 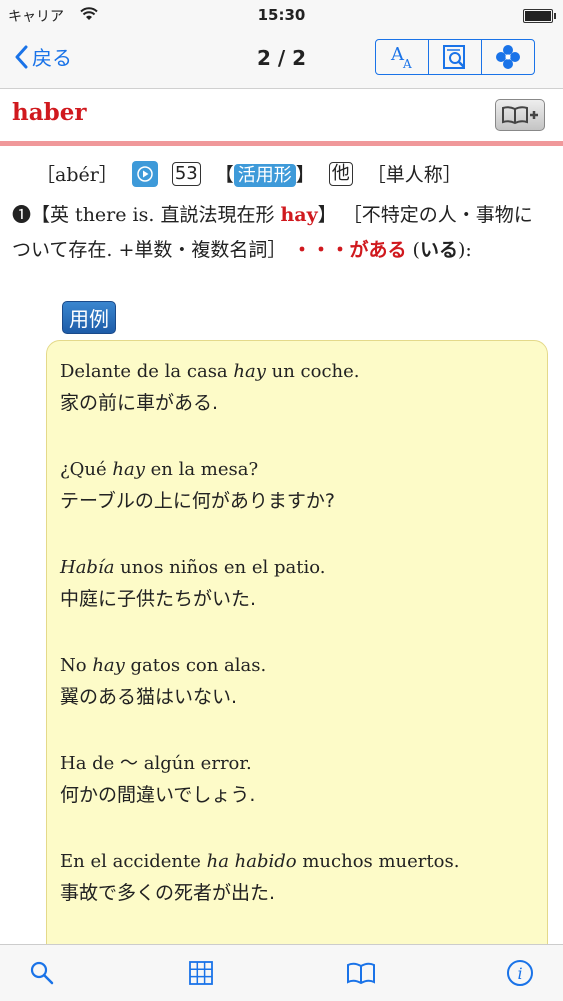 What do you see at coordinates (438, 250) in the screenshot?
I see `sense-translation-alt: いる` at bounding box center [438, 250].